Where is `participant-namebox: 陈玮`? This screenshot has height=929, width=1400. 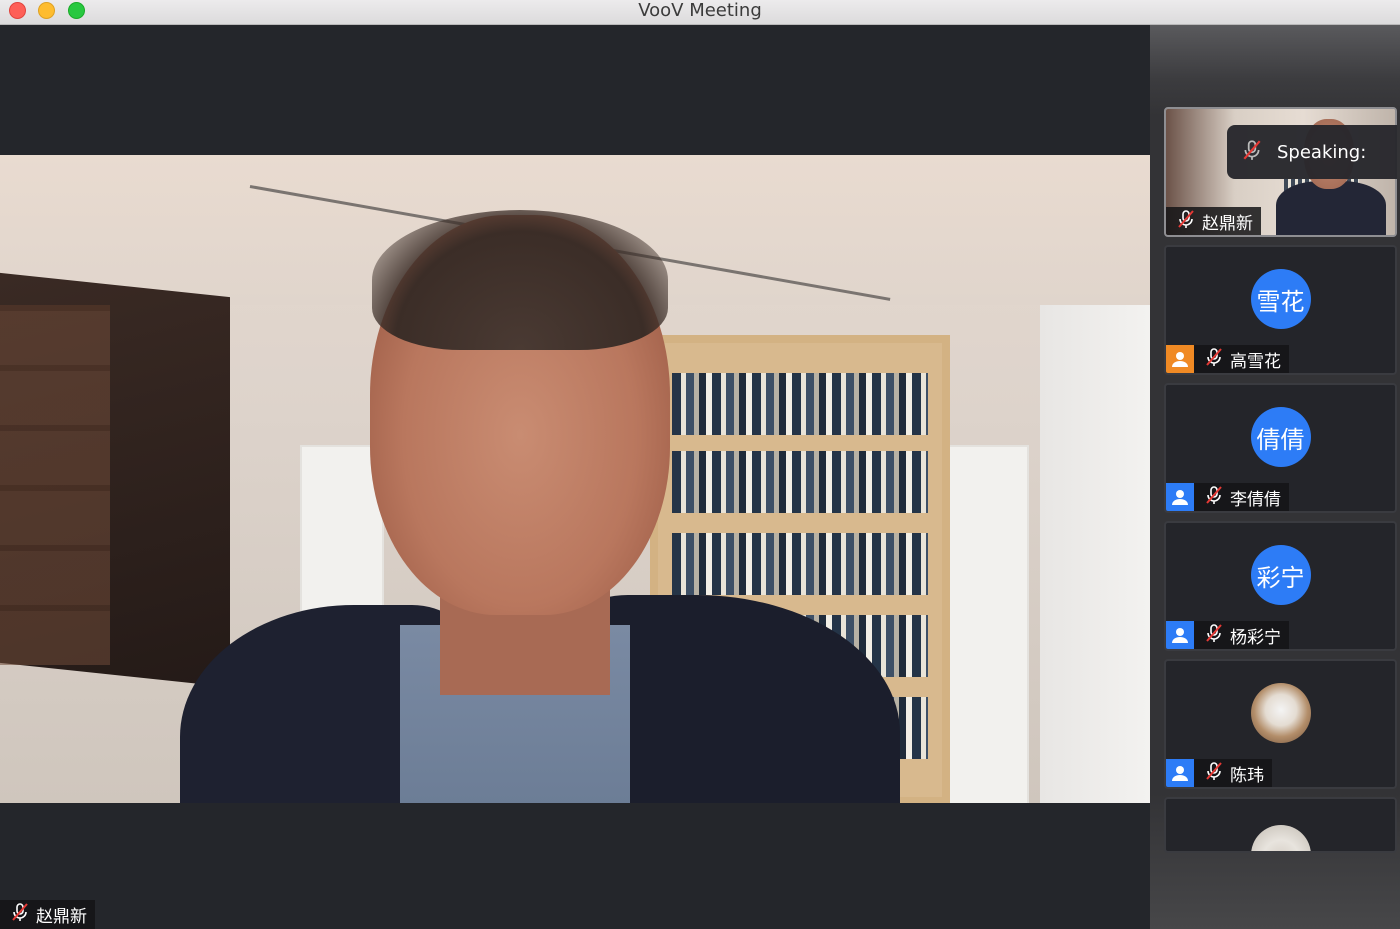
participant-namebox: 陈玮 is located at coordinates (1233, 773).